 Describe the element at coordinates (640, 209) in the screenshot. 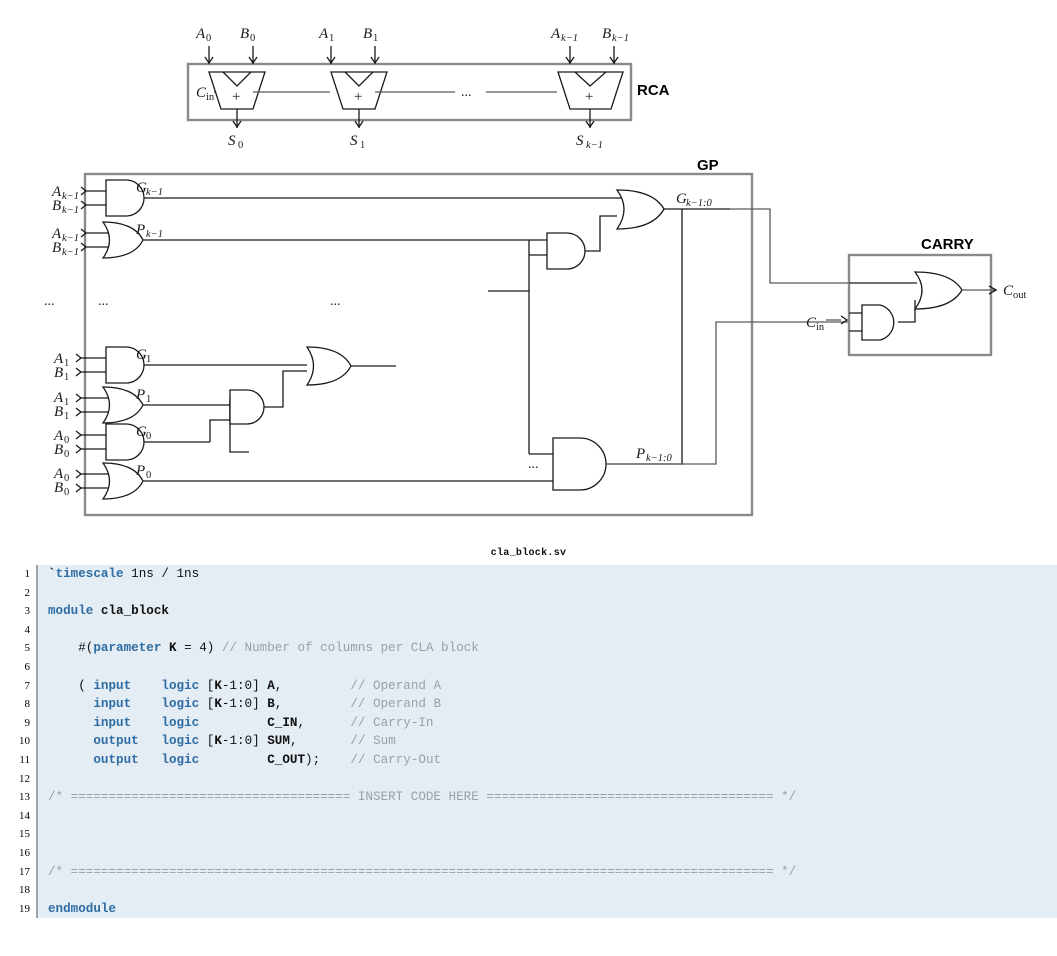

I see `gp-or-gate-group-generate` at that location.